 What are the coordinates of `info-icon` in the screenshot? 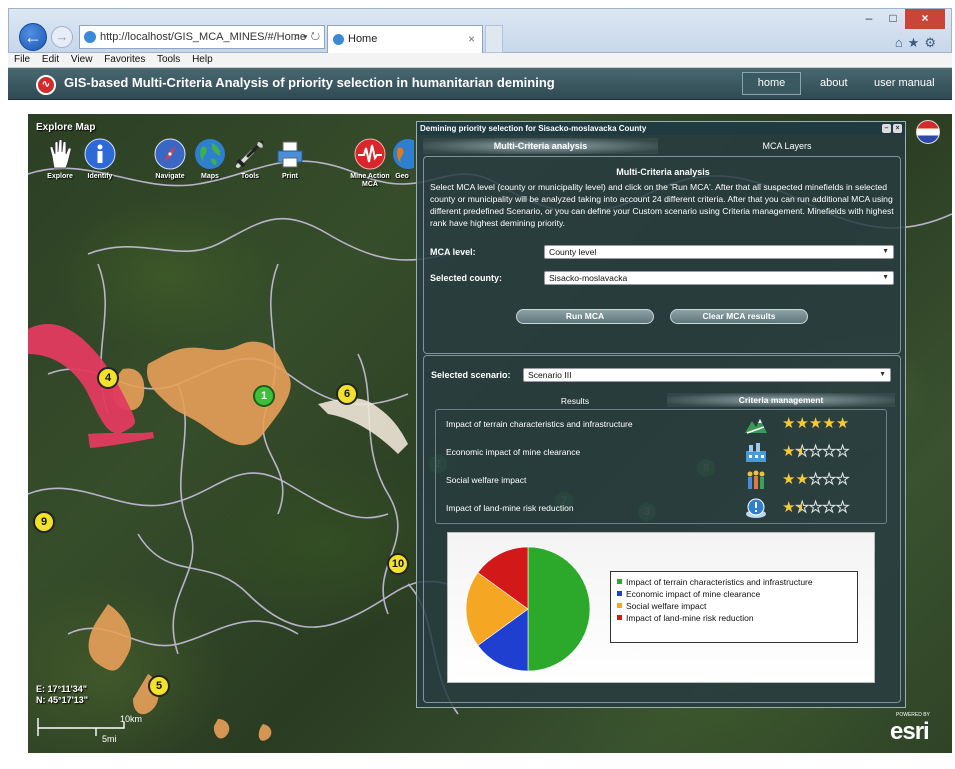 It's located at (100, 154).